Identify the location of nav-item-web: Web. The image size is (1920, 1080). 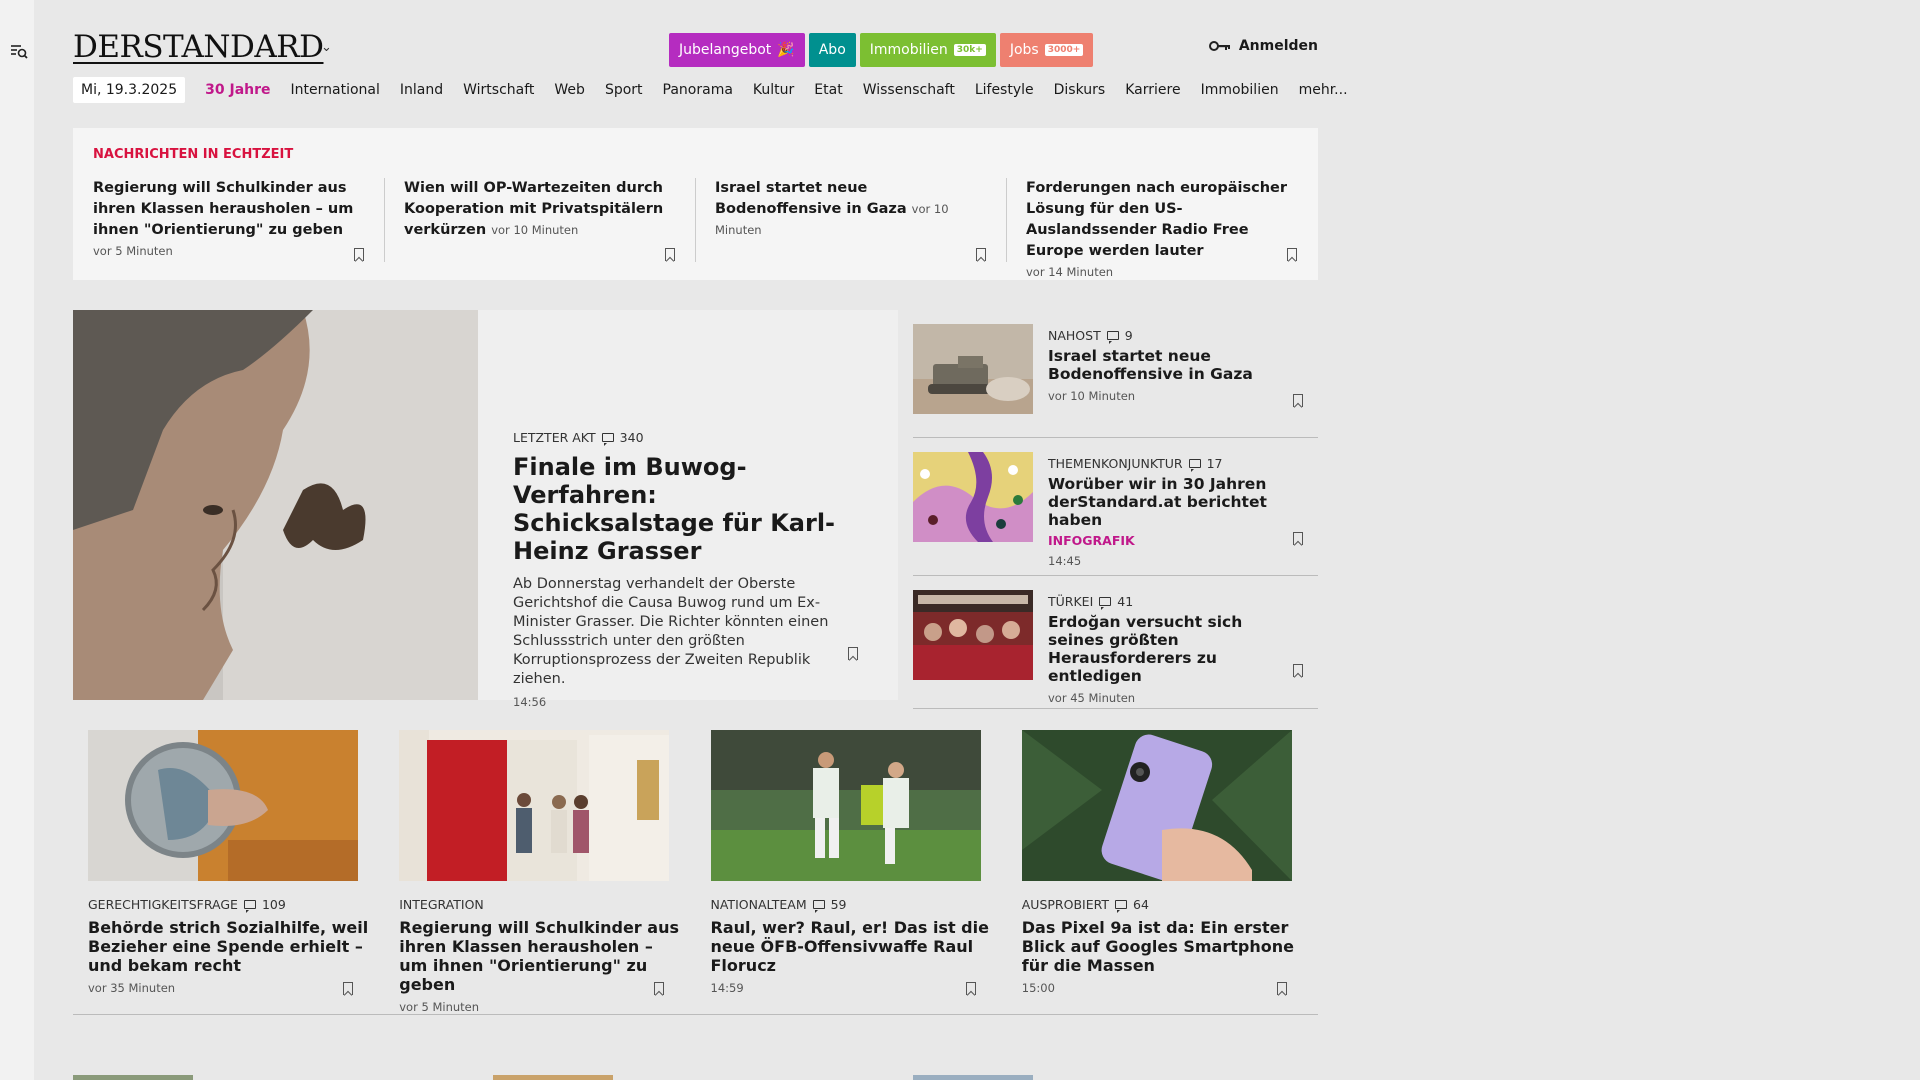
(569, 90).